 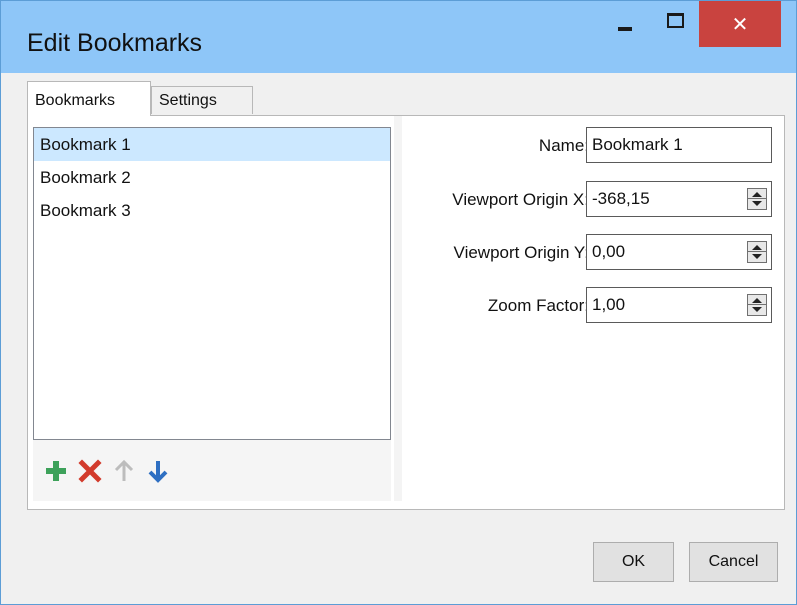 I want to click on move-down-icon, so click(x=158, y=471).